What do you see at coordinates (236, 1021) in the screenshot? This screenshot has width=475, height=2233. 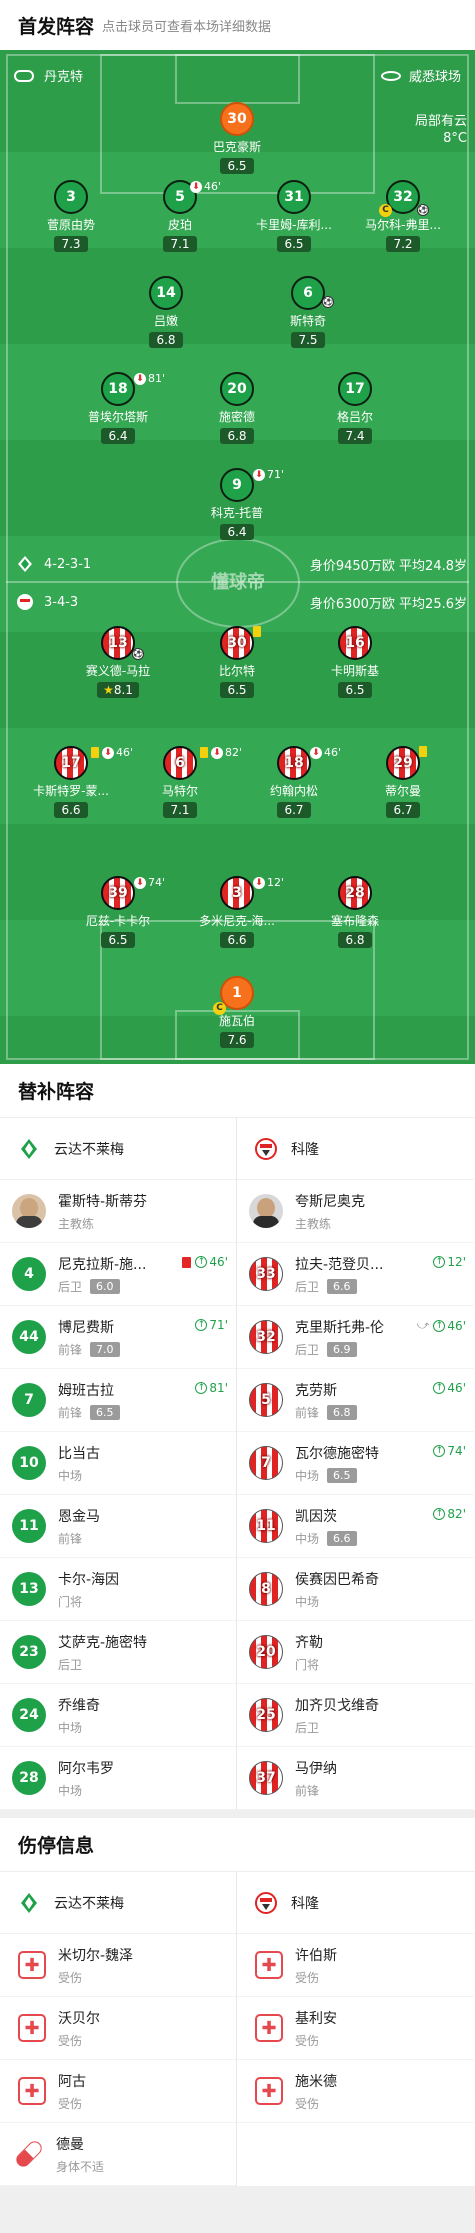 I see `player-name: 施瓦伯` at bounding box center [236, 1021].